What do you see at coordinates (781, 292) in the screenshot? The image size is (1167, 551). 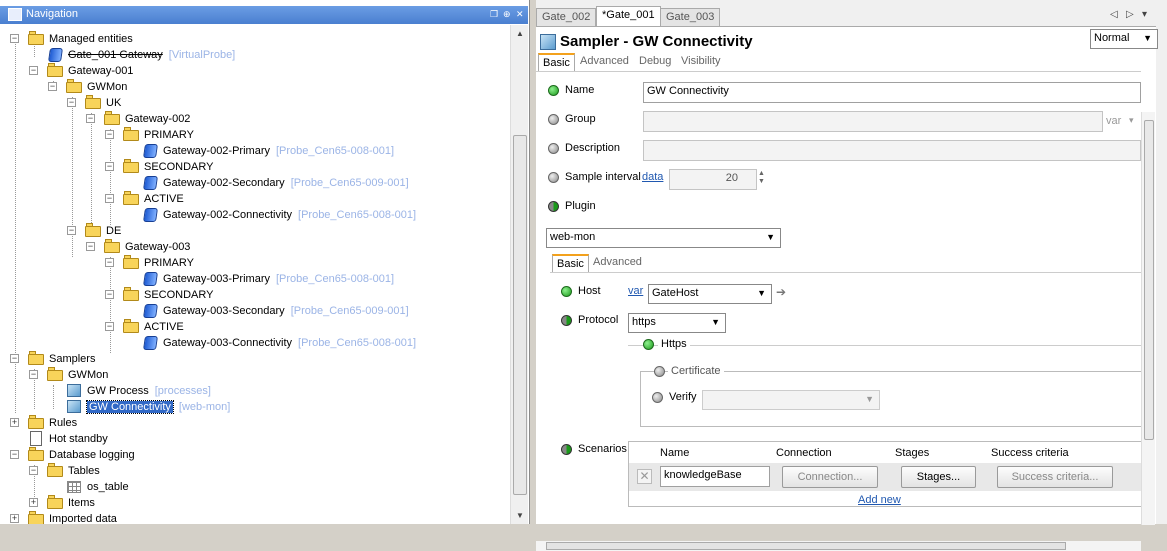 I see `goto-arrow-icon: ➔` at bounding box center [781, 292].